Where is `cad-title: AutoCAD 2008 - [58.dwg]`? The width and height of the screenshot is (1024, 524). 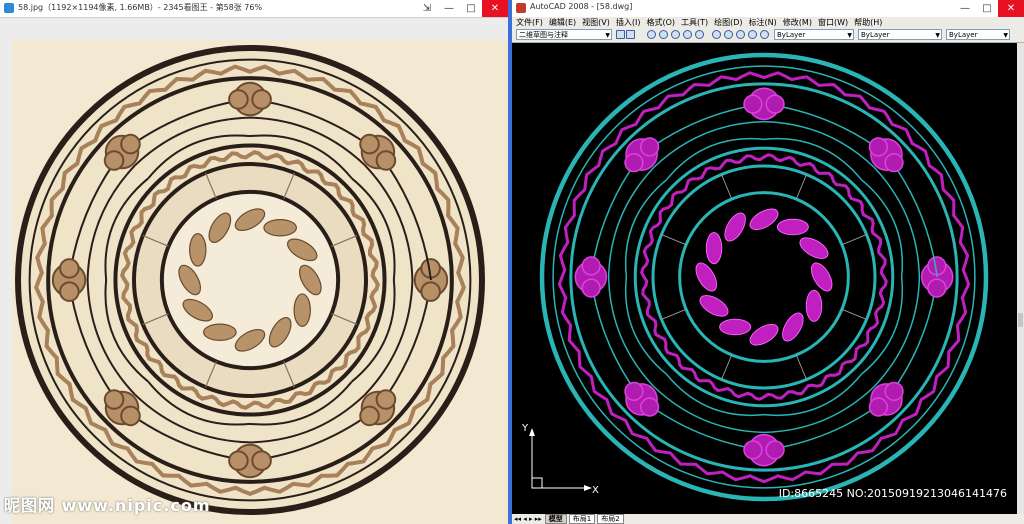
cad-title: AutoCAD 2008 - [58.dwg] is located at coordinates (581, 6).